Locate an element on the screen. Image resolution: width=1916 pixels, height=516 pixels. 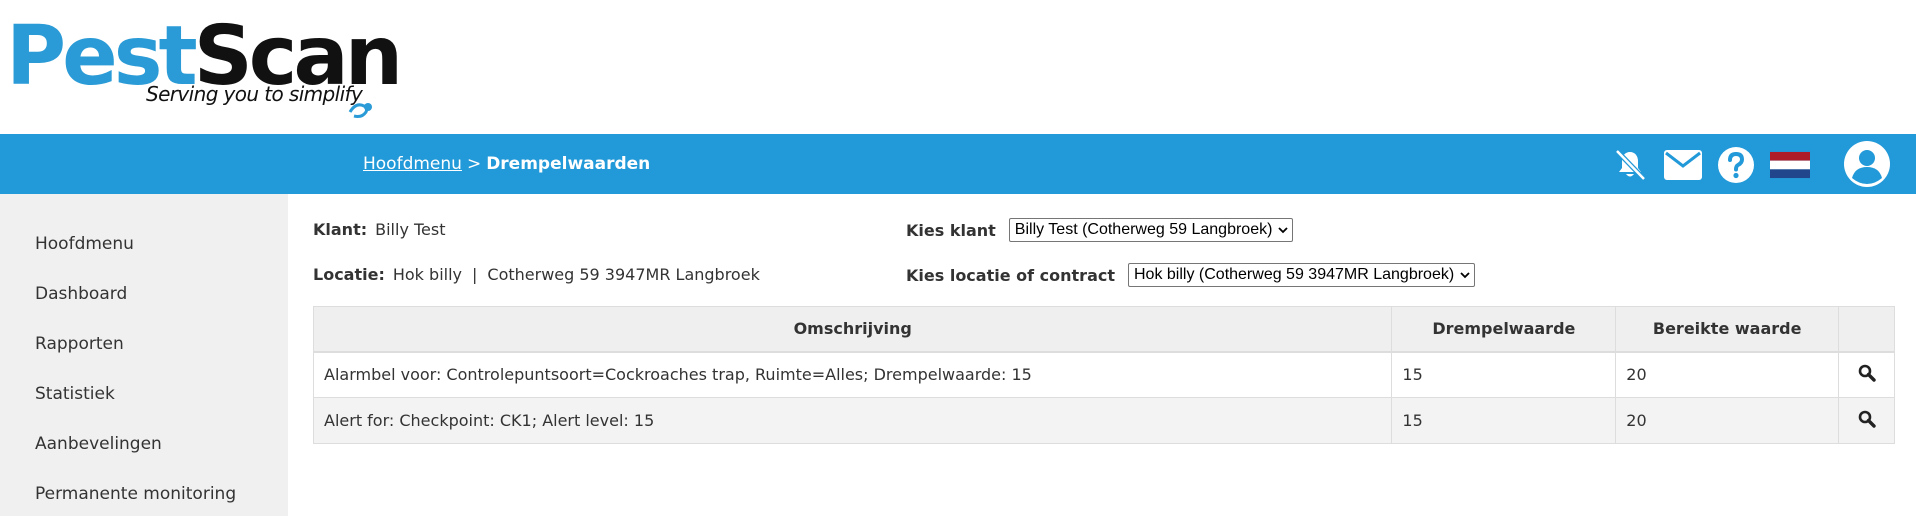
breadcrumb-home-link: Hoofdmenu is located at coordinates (412, 164).